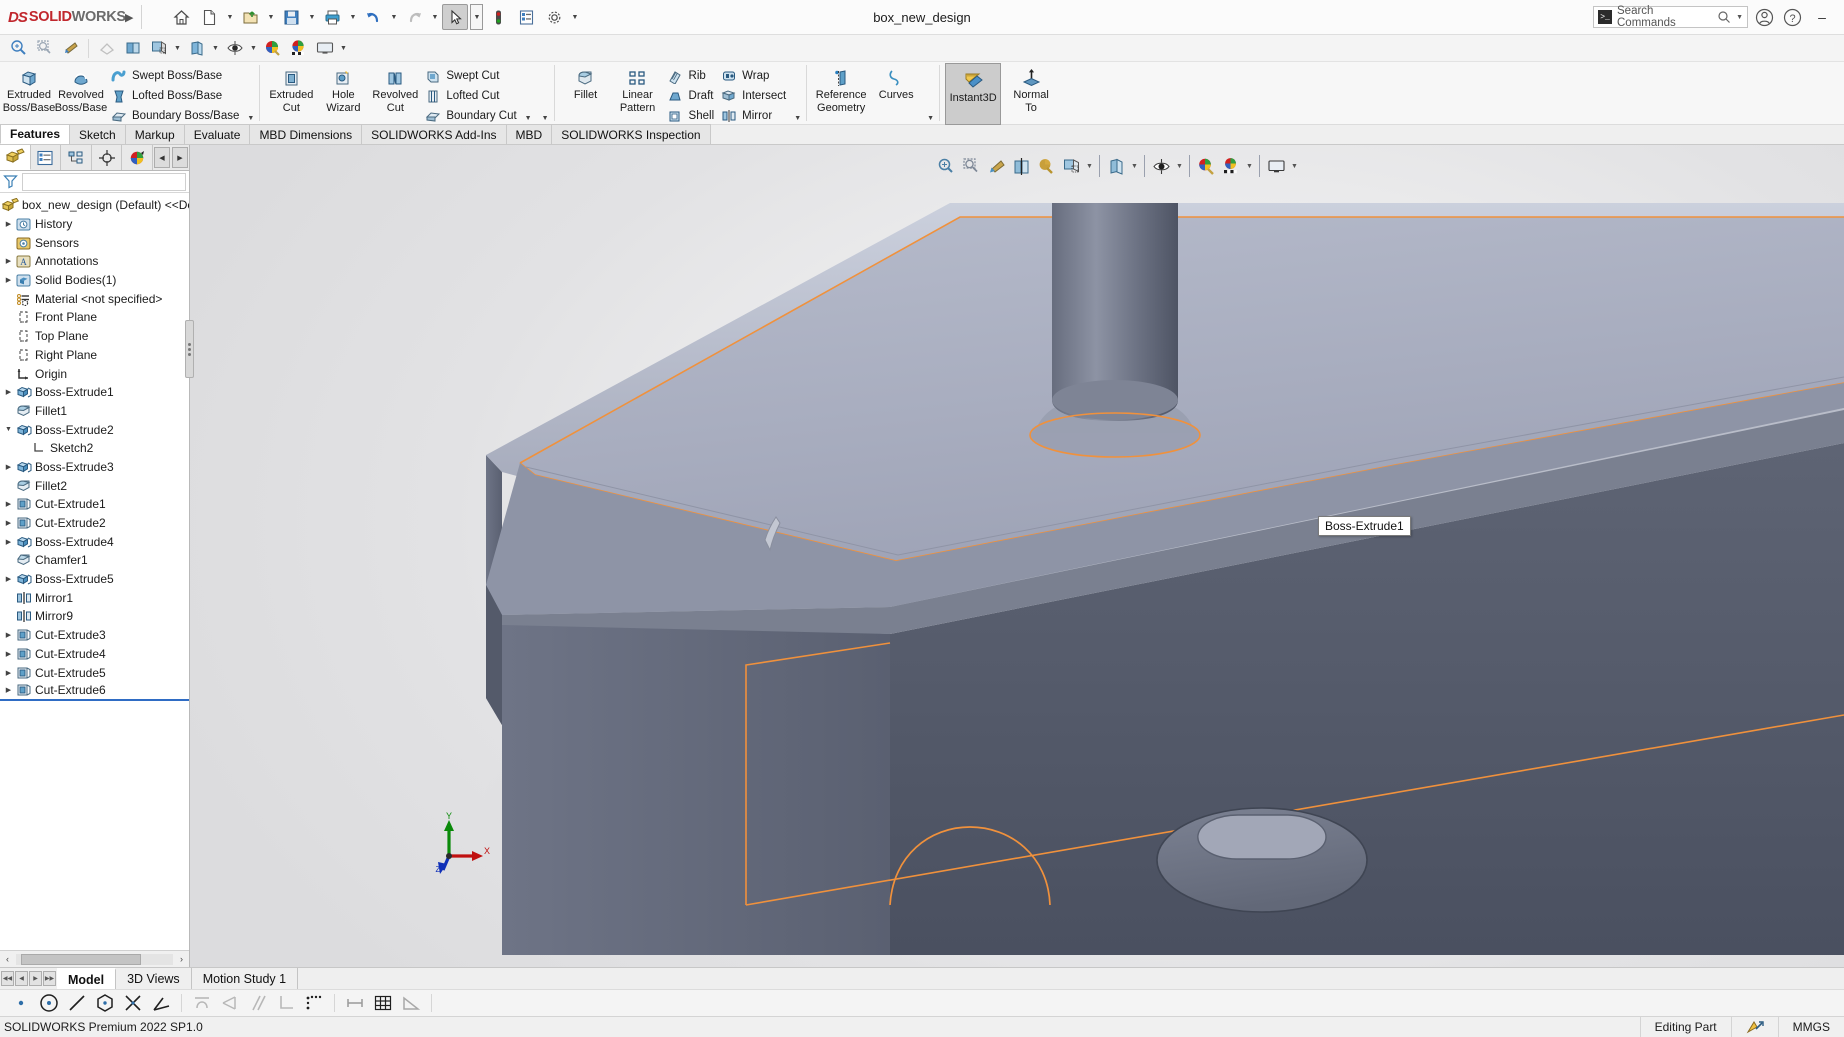 The image size is (1844, 1037). What do you see at coordinates (383, 1003) in the screenshot?
I see `grid-icon` at bounding box center [383, 1003].